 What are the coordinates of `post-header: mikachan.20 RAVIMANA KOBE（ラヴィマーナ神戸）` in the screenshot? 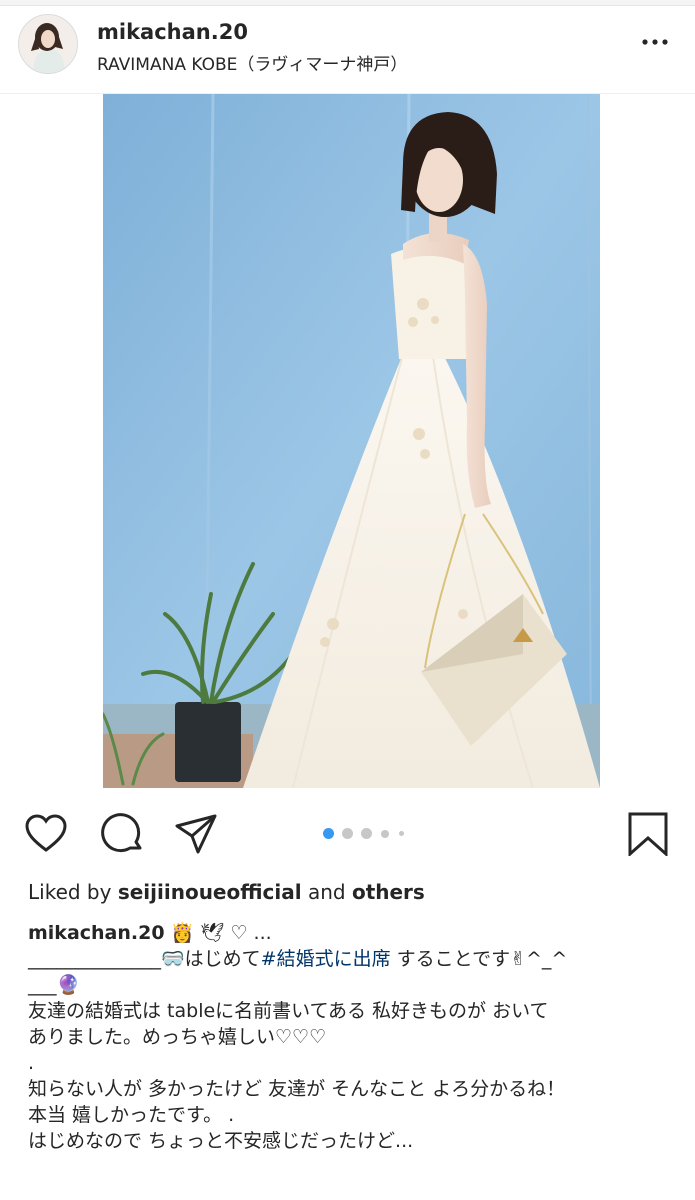 It's located at (347, 50).